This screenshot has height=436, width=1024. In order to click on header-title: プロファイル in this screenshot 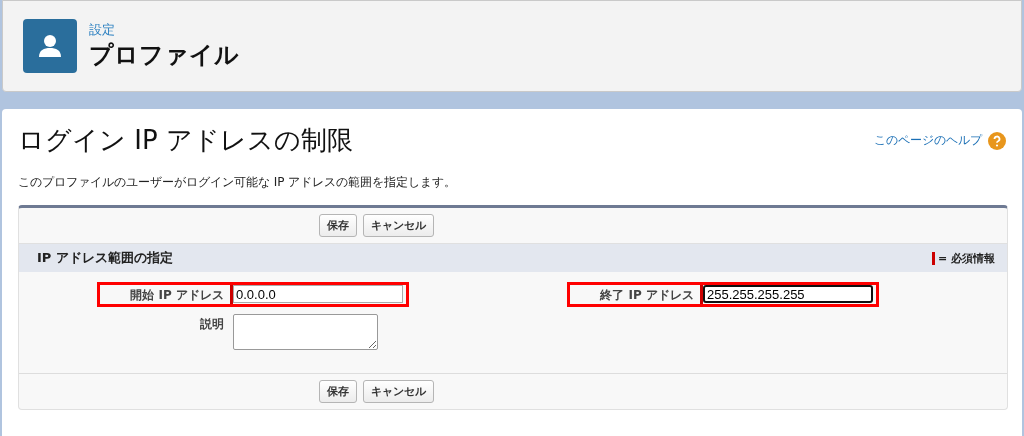, I will do `click(164, 55)`.